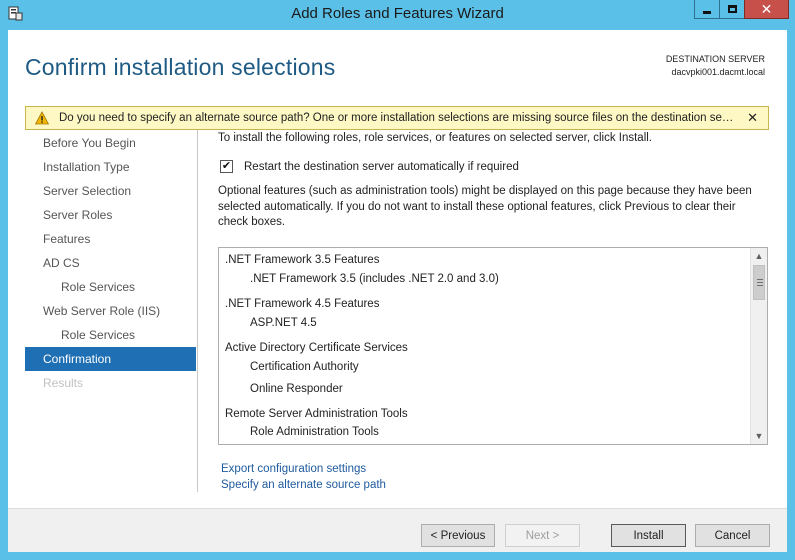  I want to click on warning-close-icon: ✕, so click(752, 118).